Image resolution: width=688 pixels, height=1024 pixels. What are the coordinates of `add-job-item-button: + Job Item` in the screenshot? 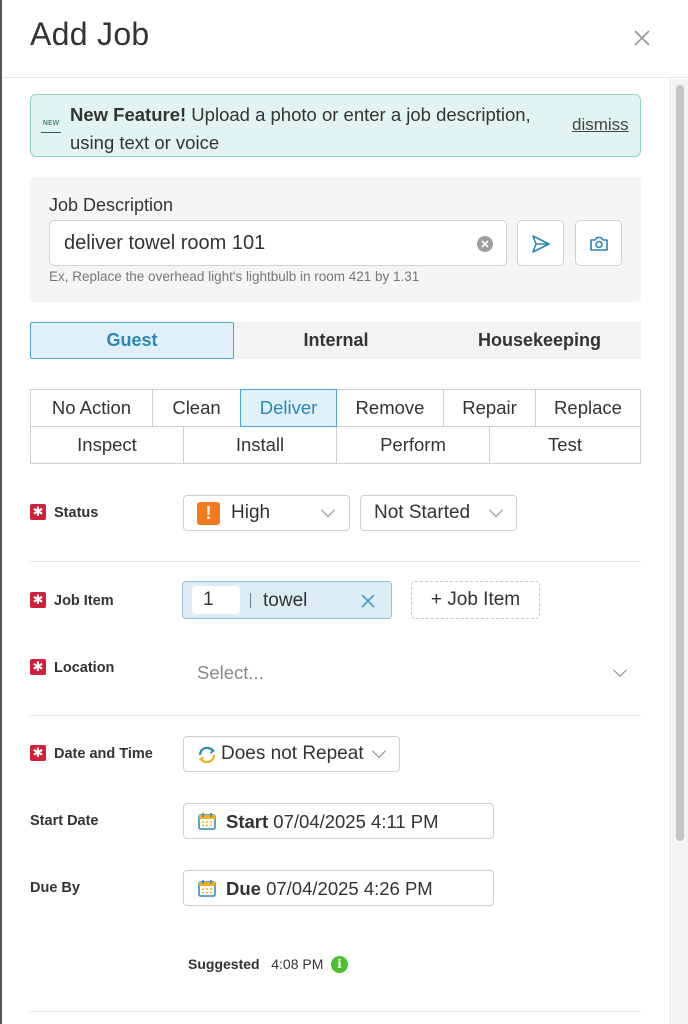 It's located at (475, 600).